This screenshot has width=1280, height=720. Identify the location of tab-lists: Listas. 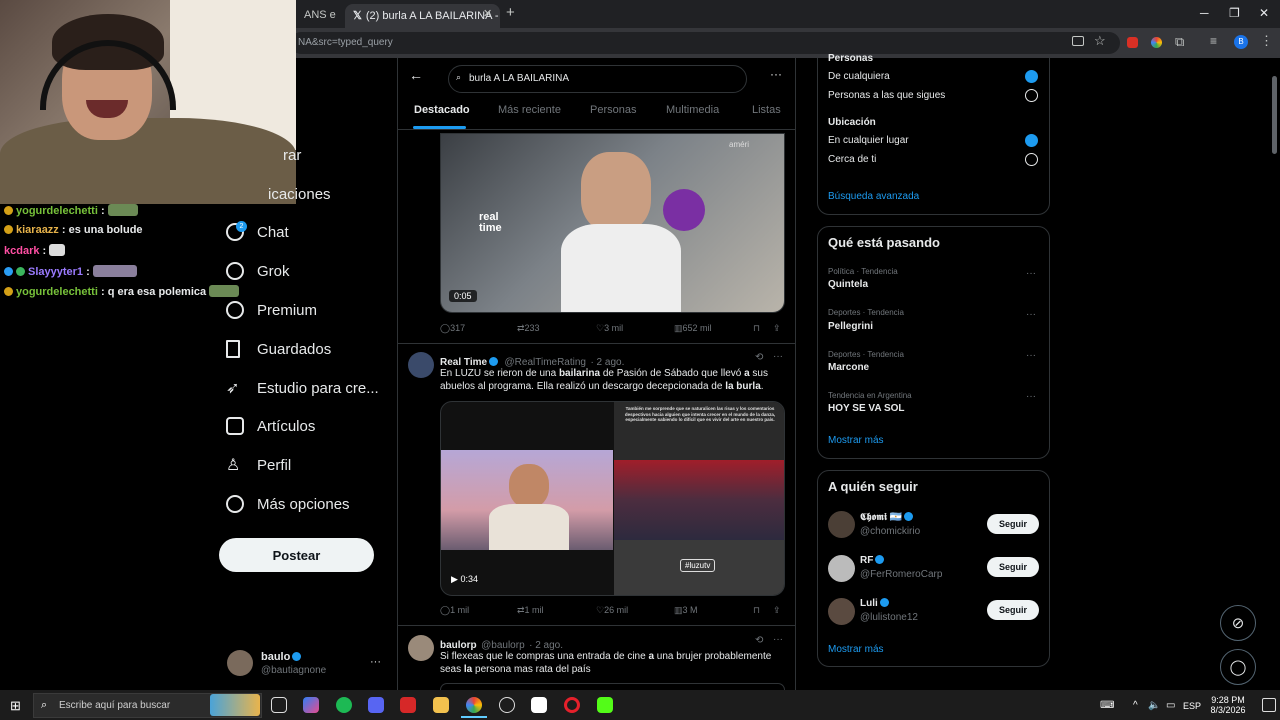
(766, 110).